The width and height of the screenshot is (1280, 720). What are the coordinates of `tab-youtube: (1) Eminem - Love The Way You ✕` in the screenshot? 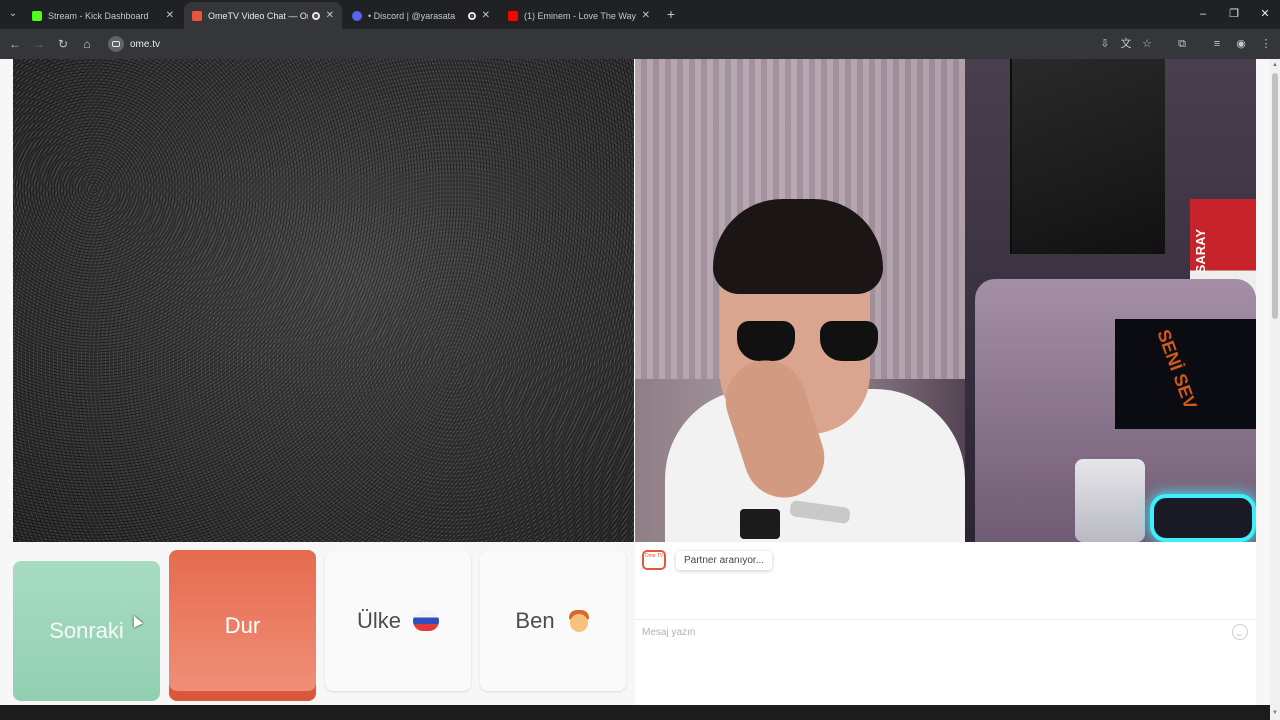 It's located at (579, 15).